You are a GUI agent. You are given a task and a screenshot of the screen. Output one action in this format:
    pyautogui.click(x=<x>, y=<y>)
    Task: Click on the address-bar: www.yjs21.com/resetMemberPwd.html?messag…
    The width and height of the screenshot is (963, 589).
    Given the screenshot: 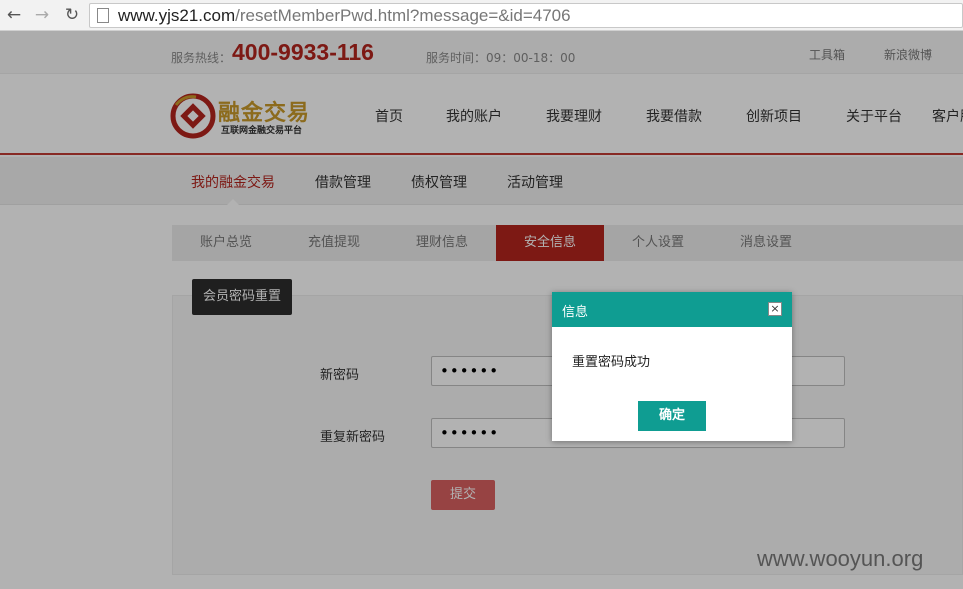 What is the action you would take?
    pyautogui.click(x=526, y=15)
    